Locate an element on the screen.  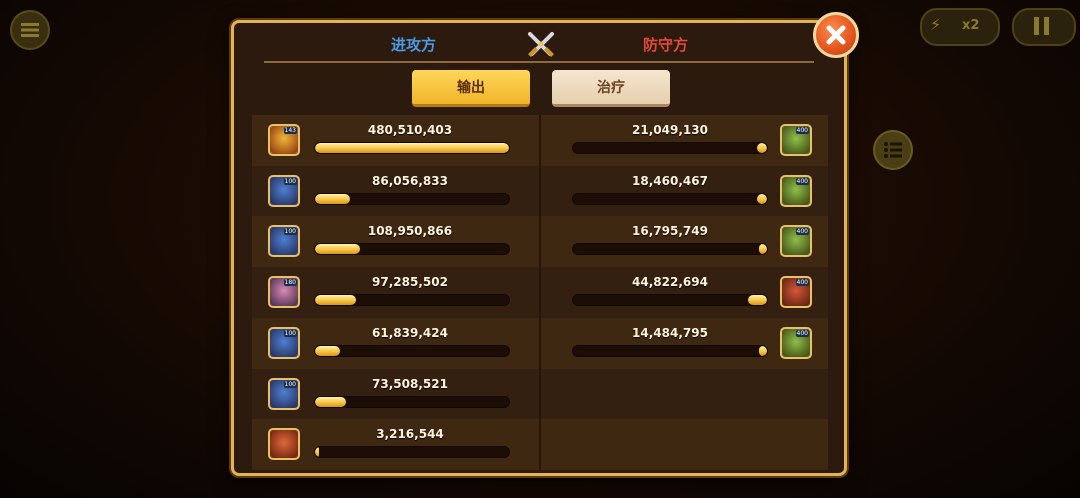
stats-row: 100 86,056,833 400 18,460,467 is located at coordinates (540, 191).